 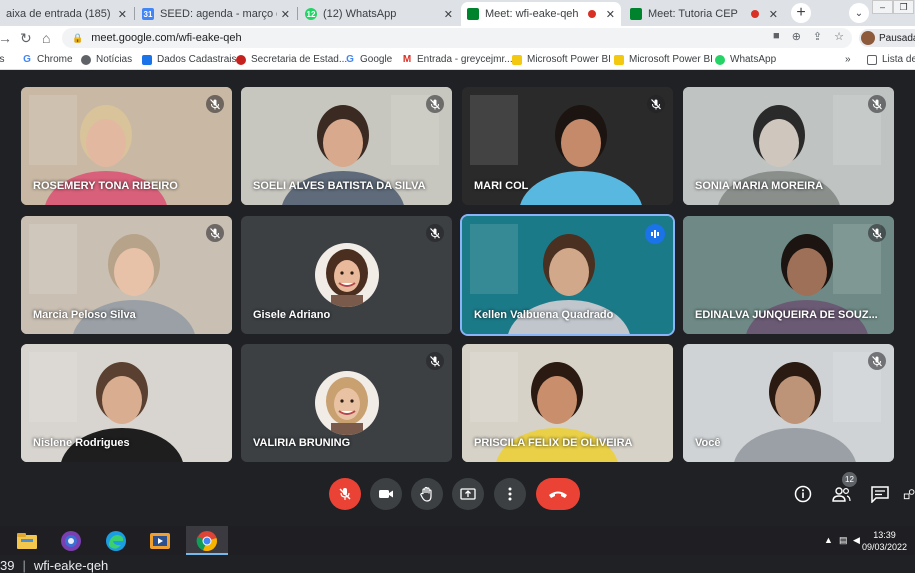 I want to click on participant-tile: Gisele Adriano, so click(x=346, y=275).